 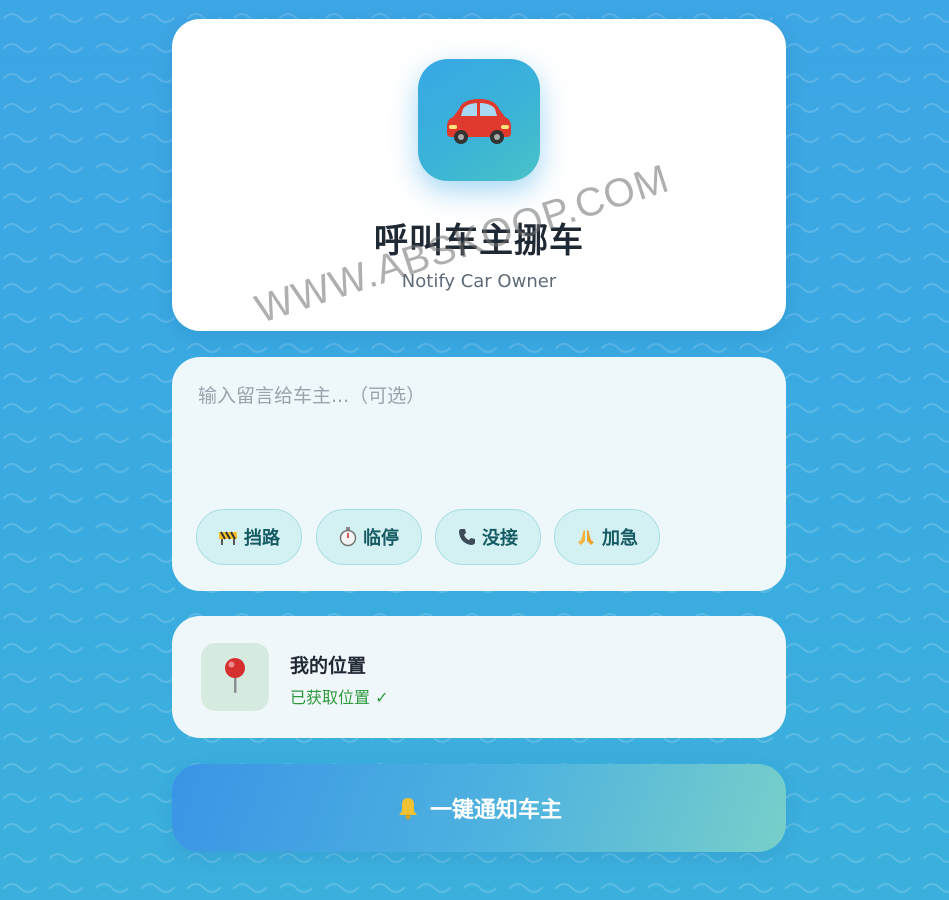 I want to click on construction-barrier-icon, so click(x=228, y=537).